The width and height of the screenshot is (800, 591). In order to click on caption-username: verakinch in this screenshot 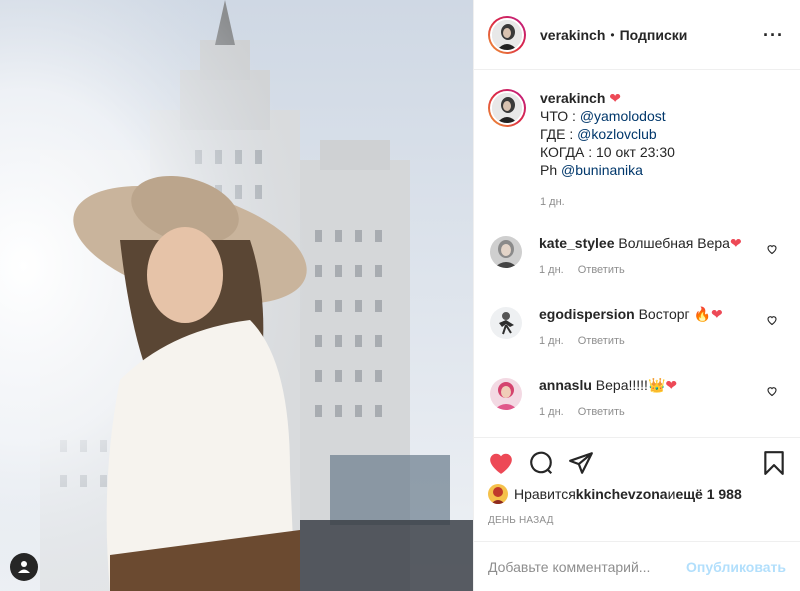, I will do `click(572, 98)`.